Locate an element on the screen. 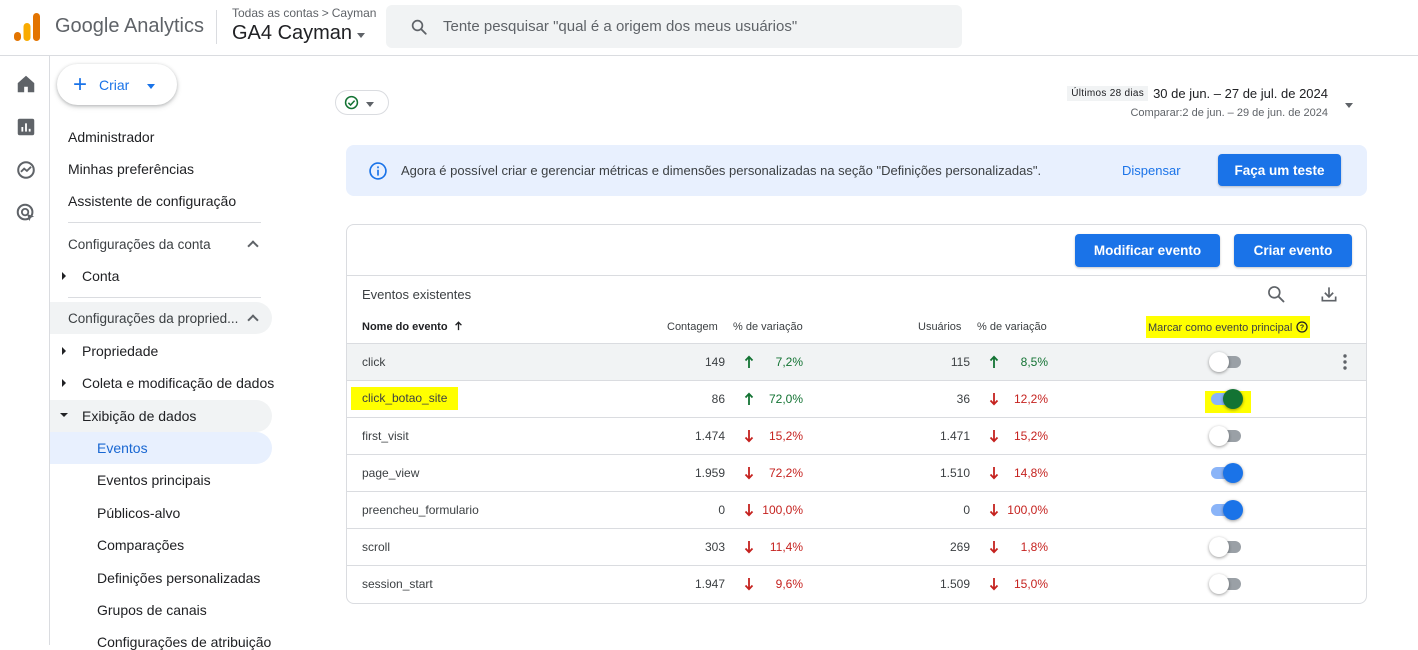 This screenshot has height=650, width=1418. user-count: 1.471 is located at coordinates (954, 436).